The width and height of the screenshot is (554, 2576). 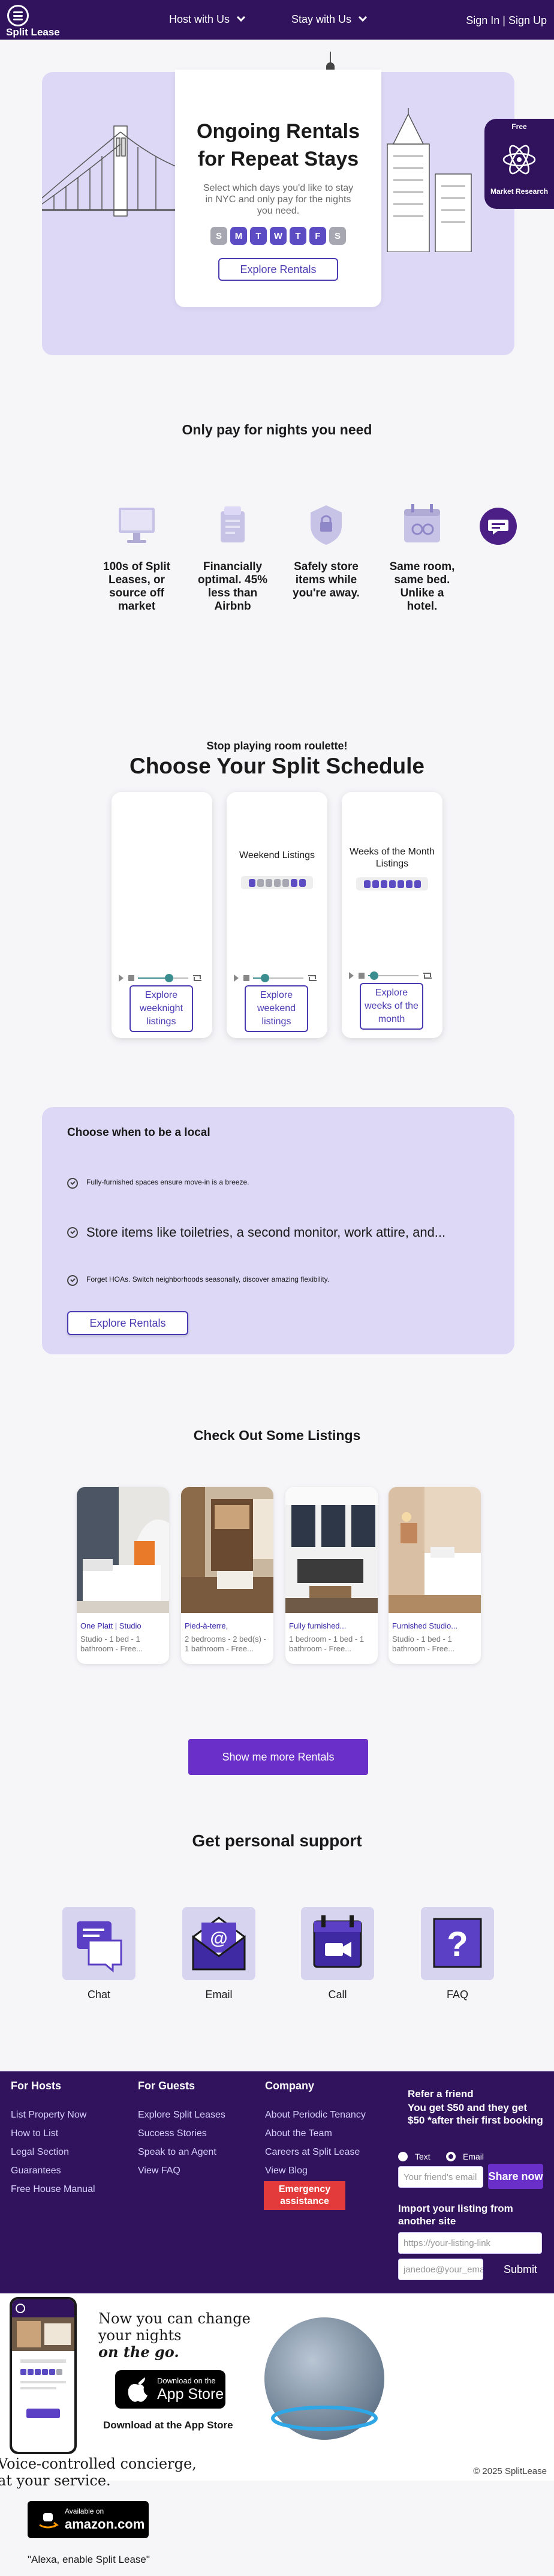 I want to click on footer-link: Success Stories, so click(x=172, y=2133).